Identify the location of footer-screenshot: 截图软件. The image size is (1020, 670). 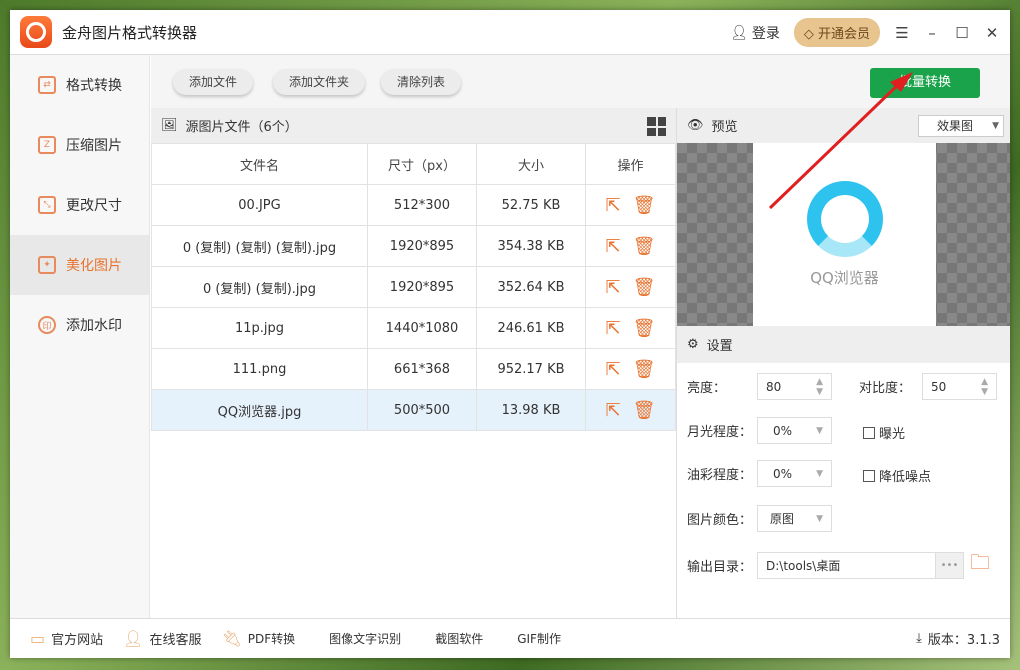
(459, 638).